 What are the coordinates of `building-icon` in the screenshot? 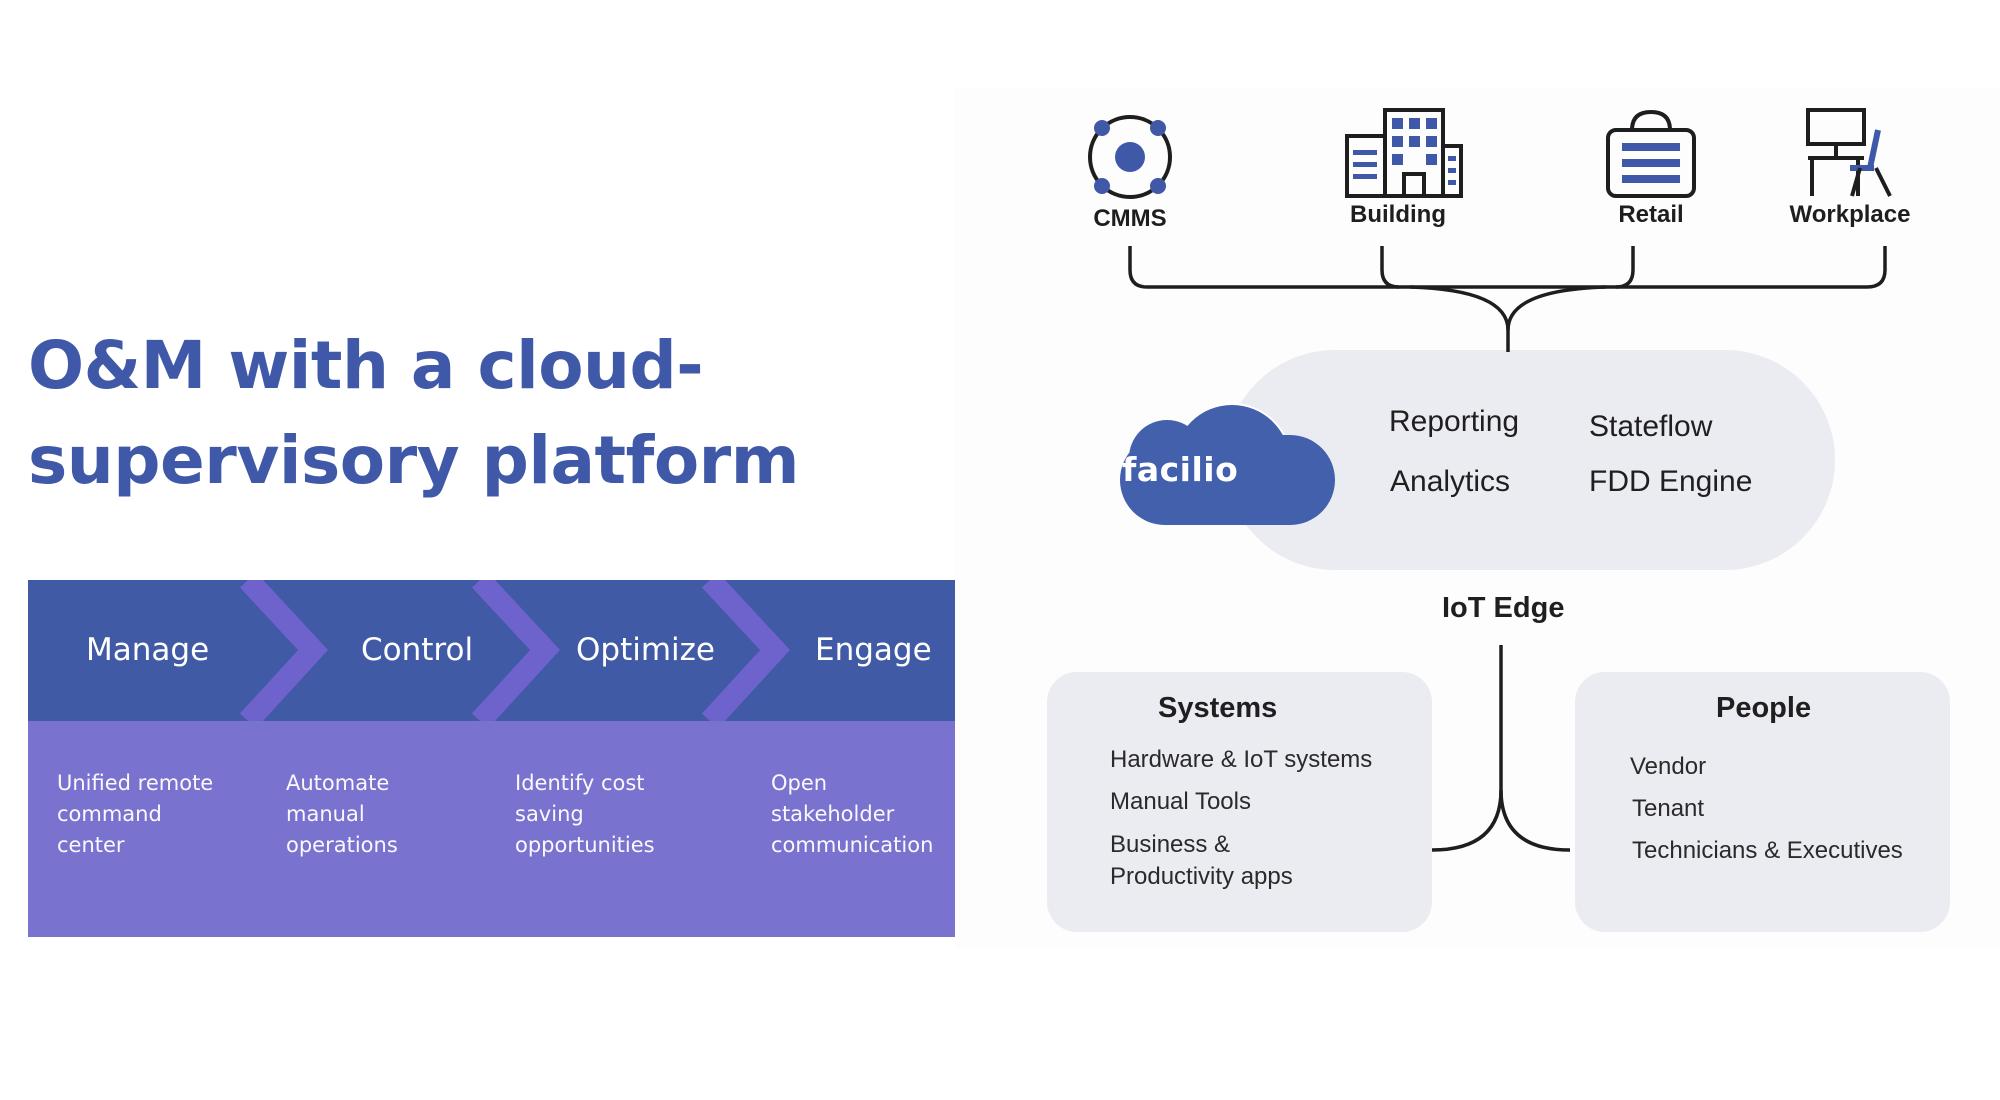 It's located at (1404, 153).